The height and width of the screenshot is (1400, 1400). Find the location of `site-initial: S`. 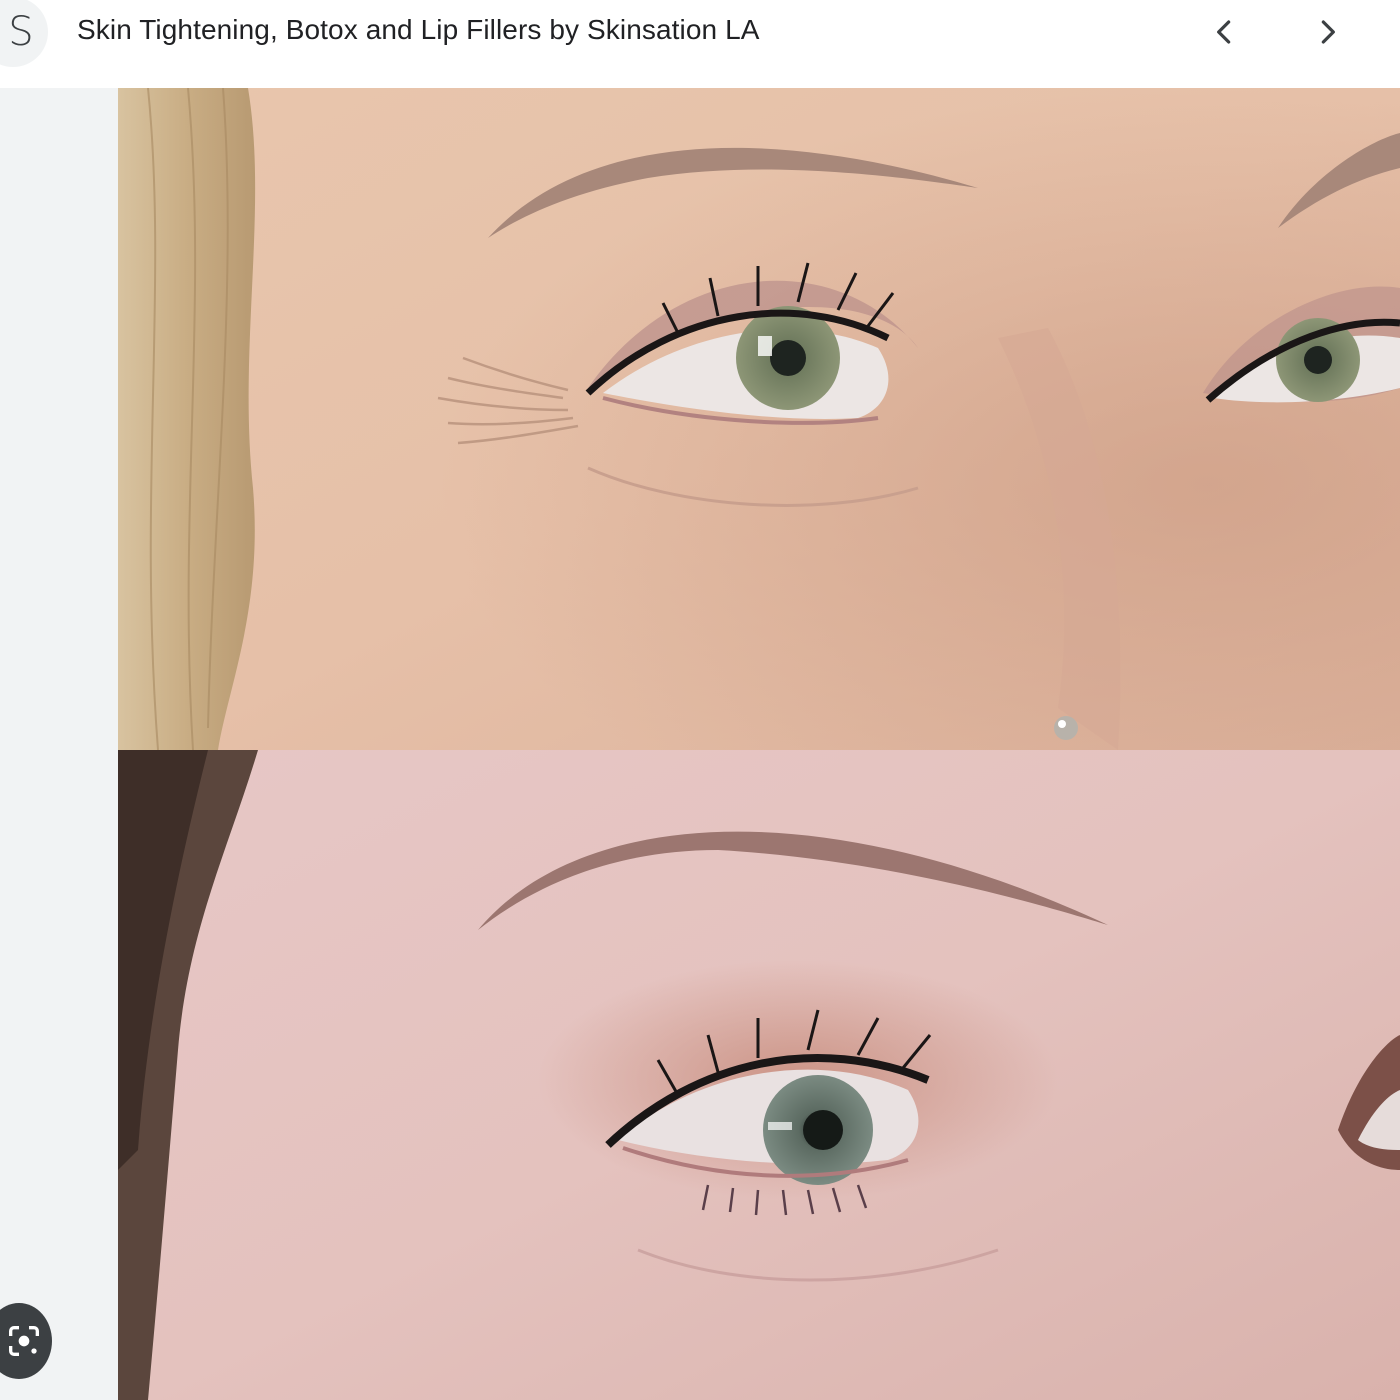

site-initial: S is located at coordinates (21, 32).